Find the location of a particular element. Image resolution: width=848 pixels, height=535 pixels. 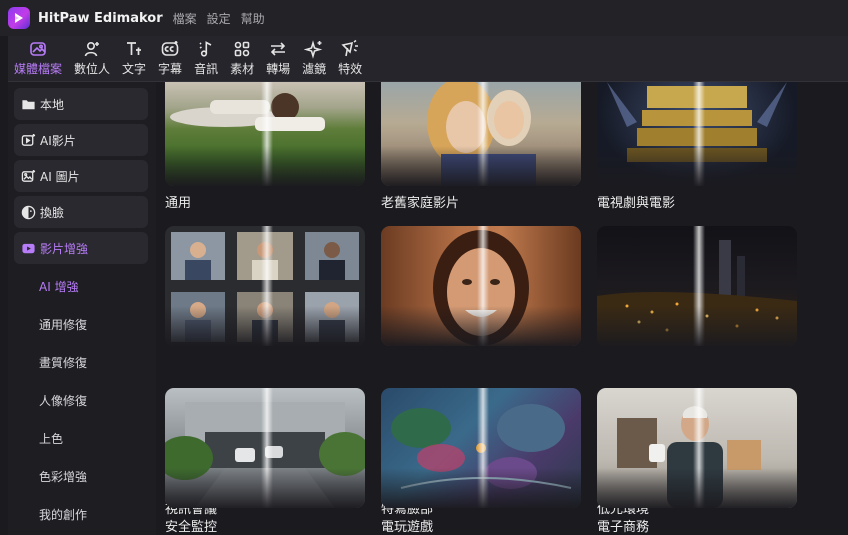

thumbnail-smiling-face is located at coordinates (481, 286).